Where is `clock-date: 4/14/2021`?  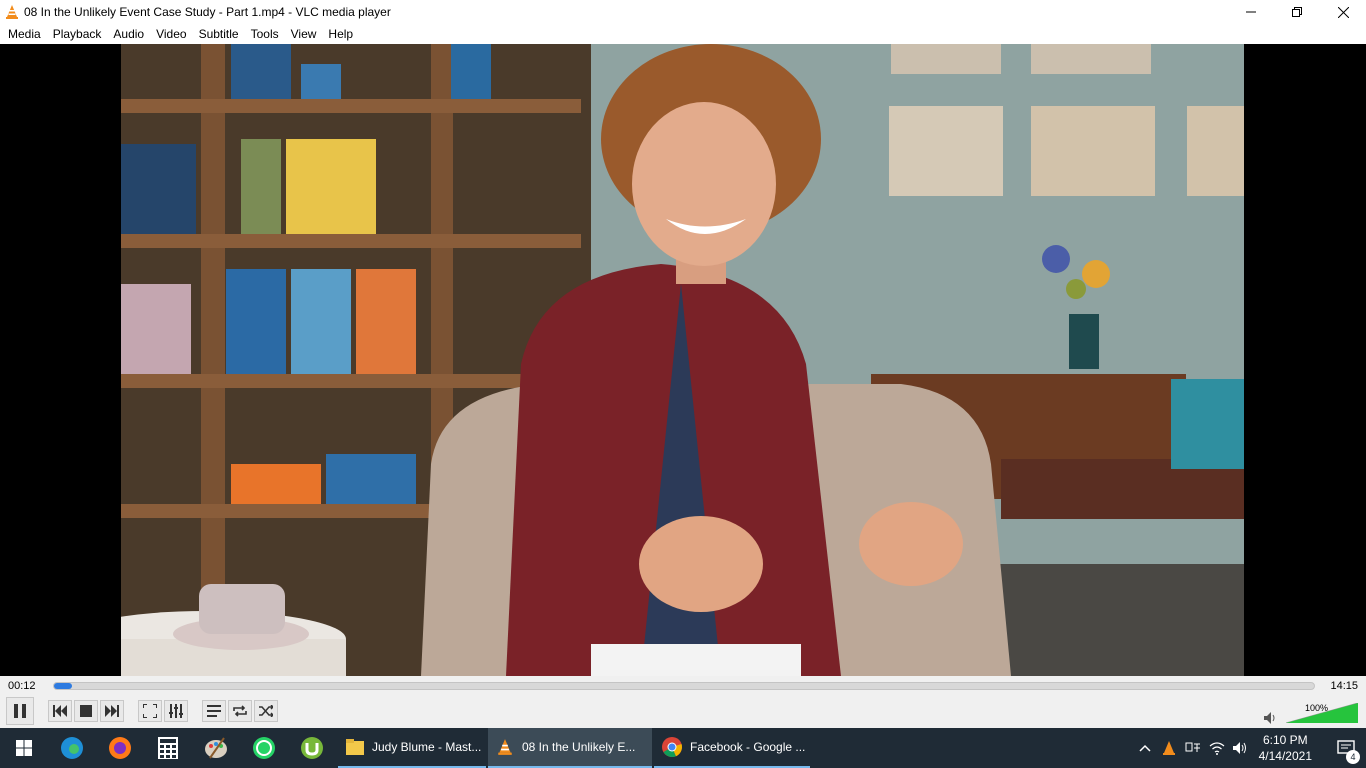 clock-date: 4/14/2021 is located at coordinates (1285, 756).